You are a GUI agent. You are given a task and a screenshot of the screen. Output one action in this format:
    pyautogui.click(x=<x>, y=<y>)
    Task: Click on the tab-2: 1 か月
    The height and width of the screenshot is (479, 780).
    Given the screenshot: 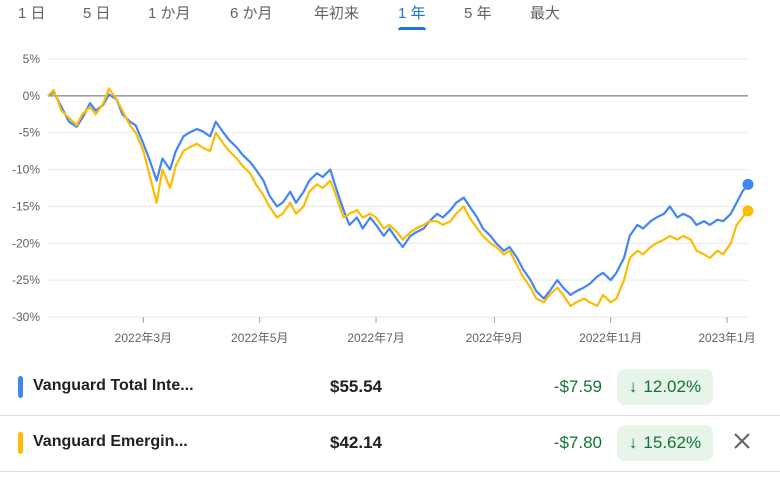 What is the action you would take?
    pyautogui.click(x=169, y=14)
    